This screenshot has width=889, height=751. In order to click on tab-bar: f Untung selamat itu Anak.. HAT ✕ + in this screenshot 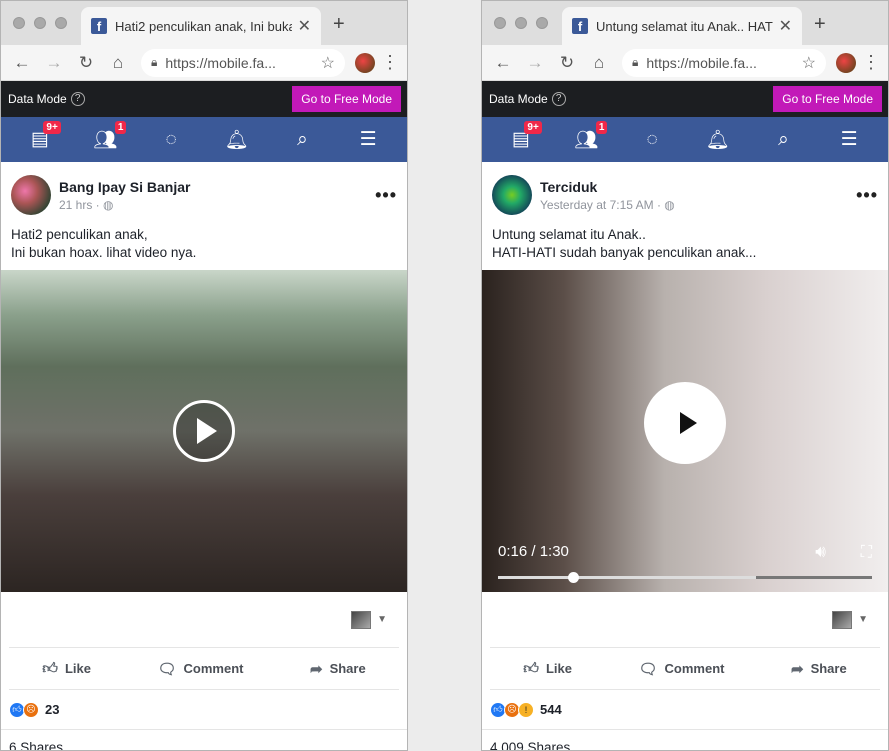, I will do `click(685, 23)`.